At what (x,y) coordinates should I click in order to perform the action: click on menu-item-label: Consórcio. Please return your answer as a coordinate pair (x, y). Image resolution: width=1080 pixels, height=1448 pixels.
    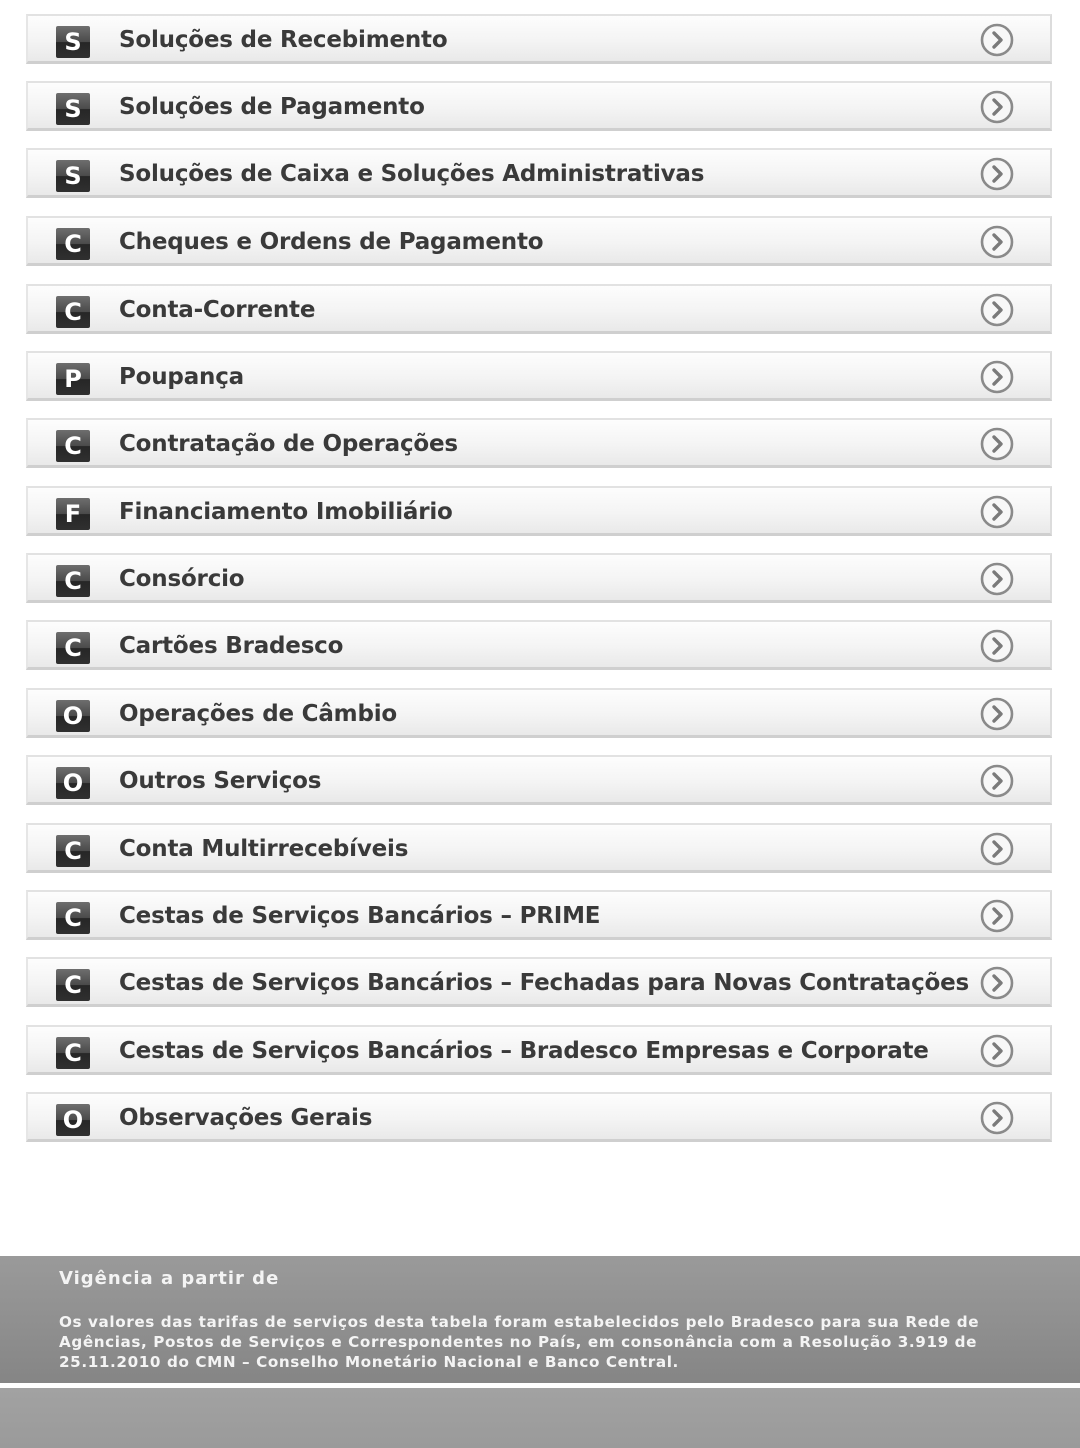
    Looking at the image, I should click on (182, 579).